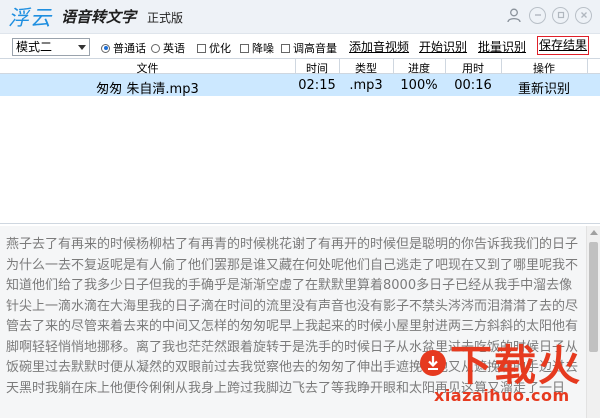 Image resolution: width=600 pixels, height=418 pixels. Describe the element at coordinates (165, 18) in the screenshot. I see `edition-label: 正式版` at that location.